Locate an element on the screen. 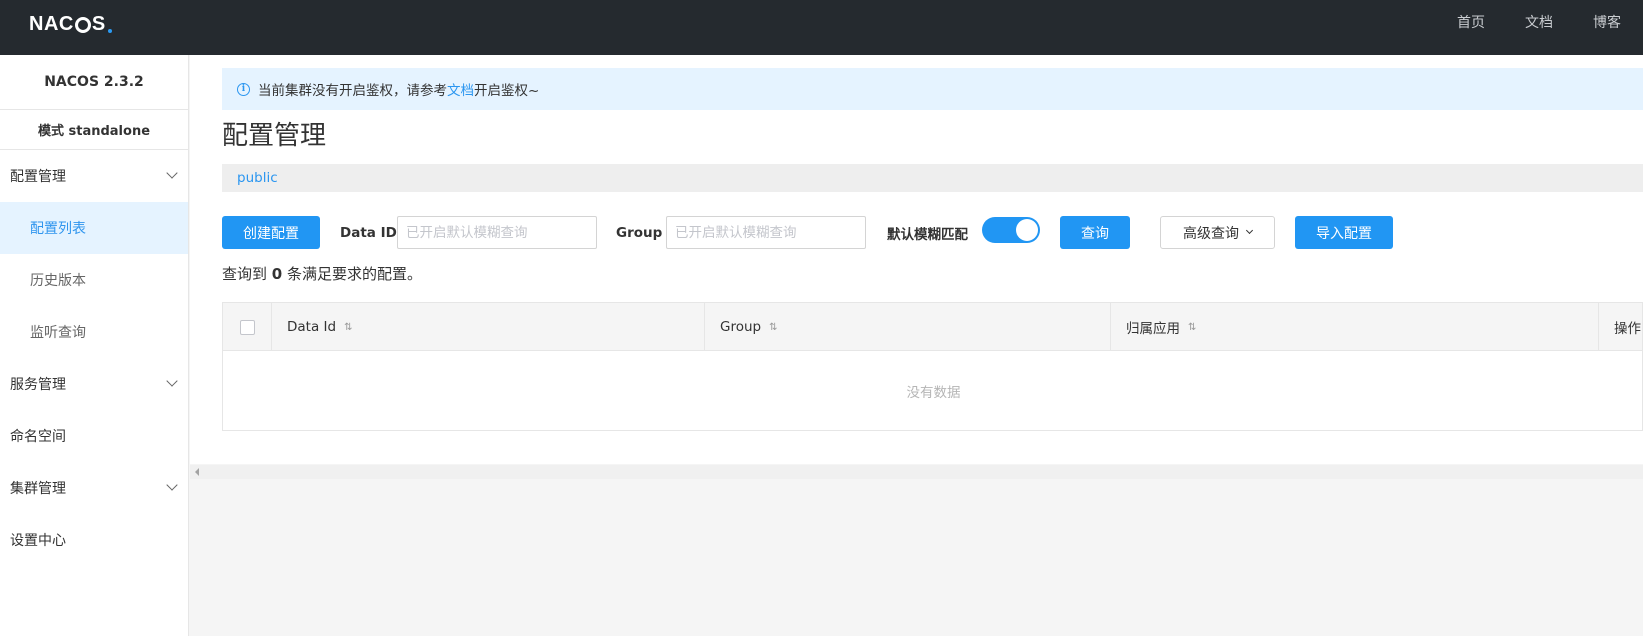 The image size is (1643, 636). select-all-cell is located at coordinates (247, 327).